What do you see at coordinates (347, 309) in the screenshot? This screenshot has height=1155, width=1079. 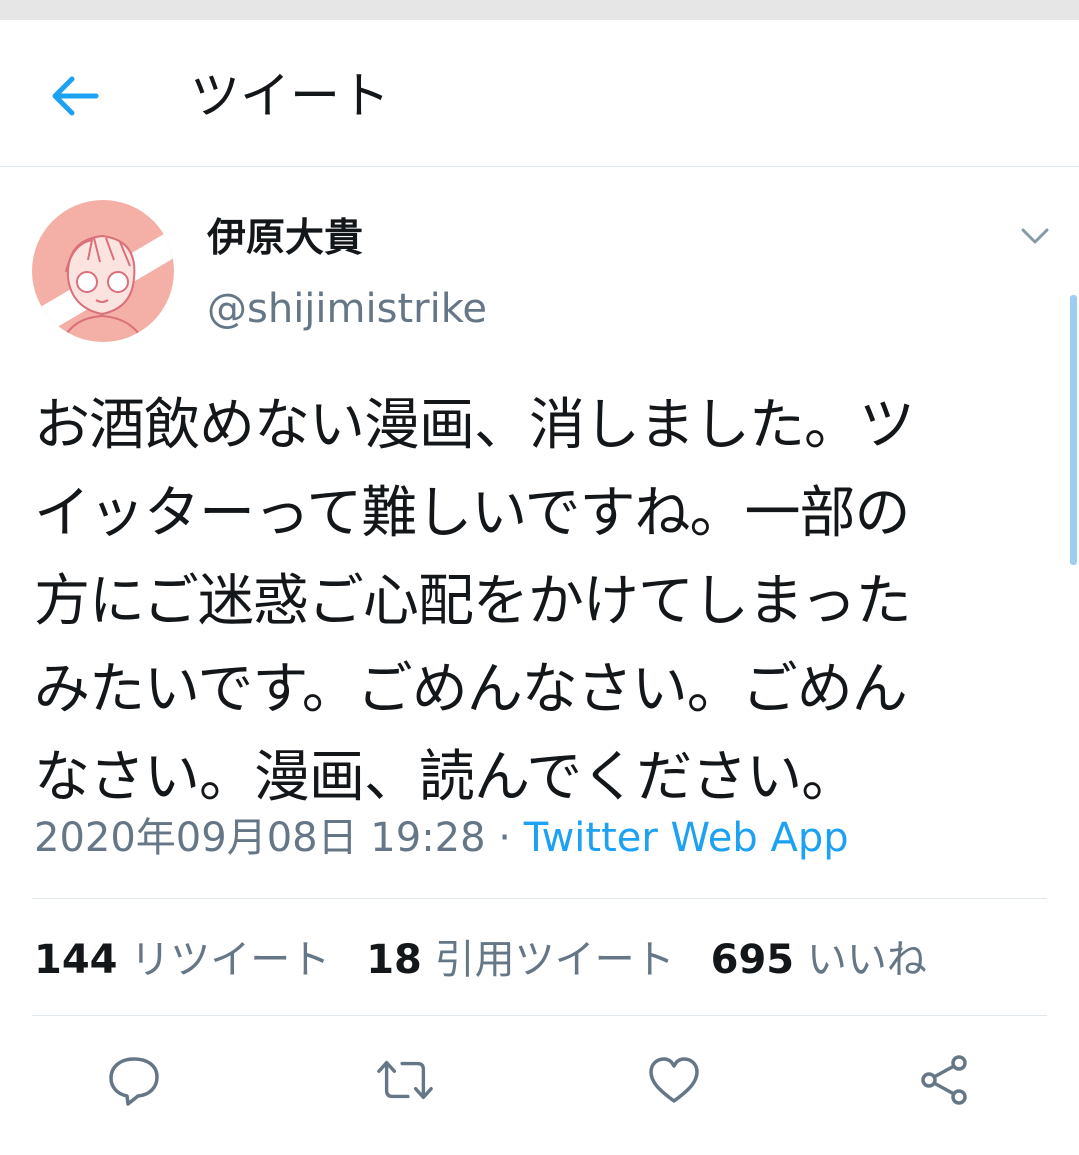 I see `author-handle: @shijimistrike` at bounding box center [347, 309].